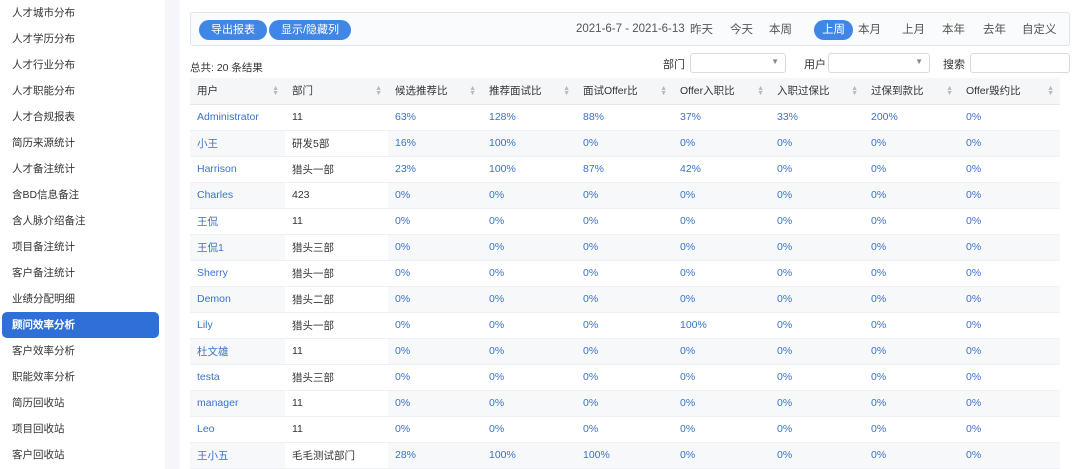  What do you see at coordinates (82, 351) in the screenshot?
I see `sidebar-item: 客户效率分析` at bounding box center [82, 351].